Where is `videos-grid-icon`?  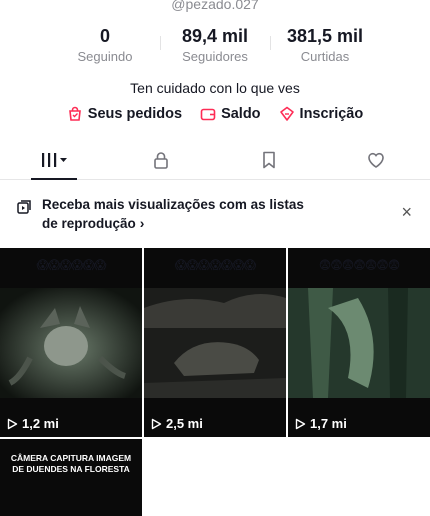 videos-grid-icon is located at coordinates (54, 159).